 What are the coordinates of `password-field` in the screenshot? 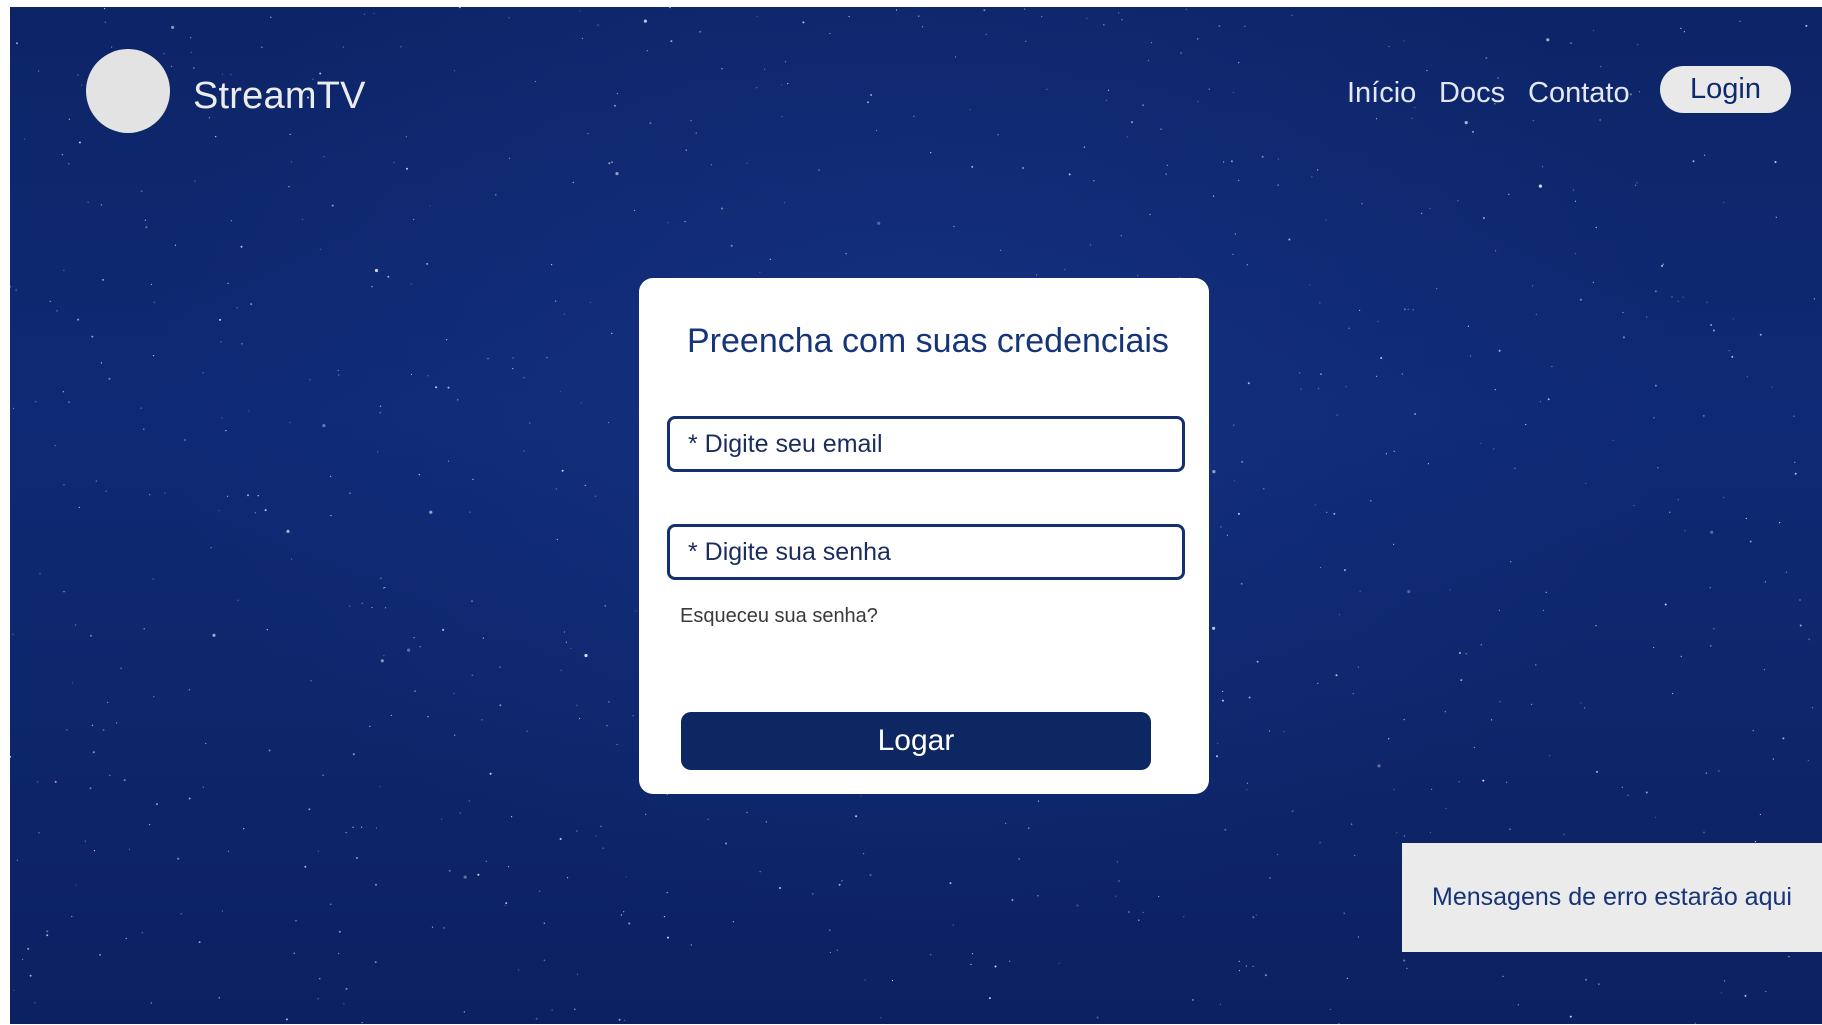 It's located at (926, 552).